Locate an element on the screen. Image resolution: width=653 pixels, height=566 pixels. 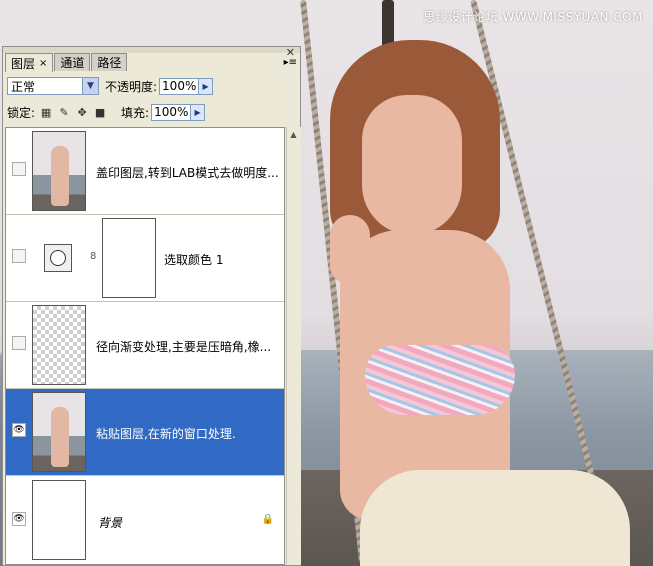
layer-row: 8 选取颜色 1 is located at coordinates (145, 258).